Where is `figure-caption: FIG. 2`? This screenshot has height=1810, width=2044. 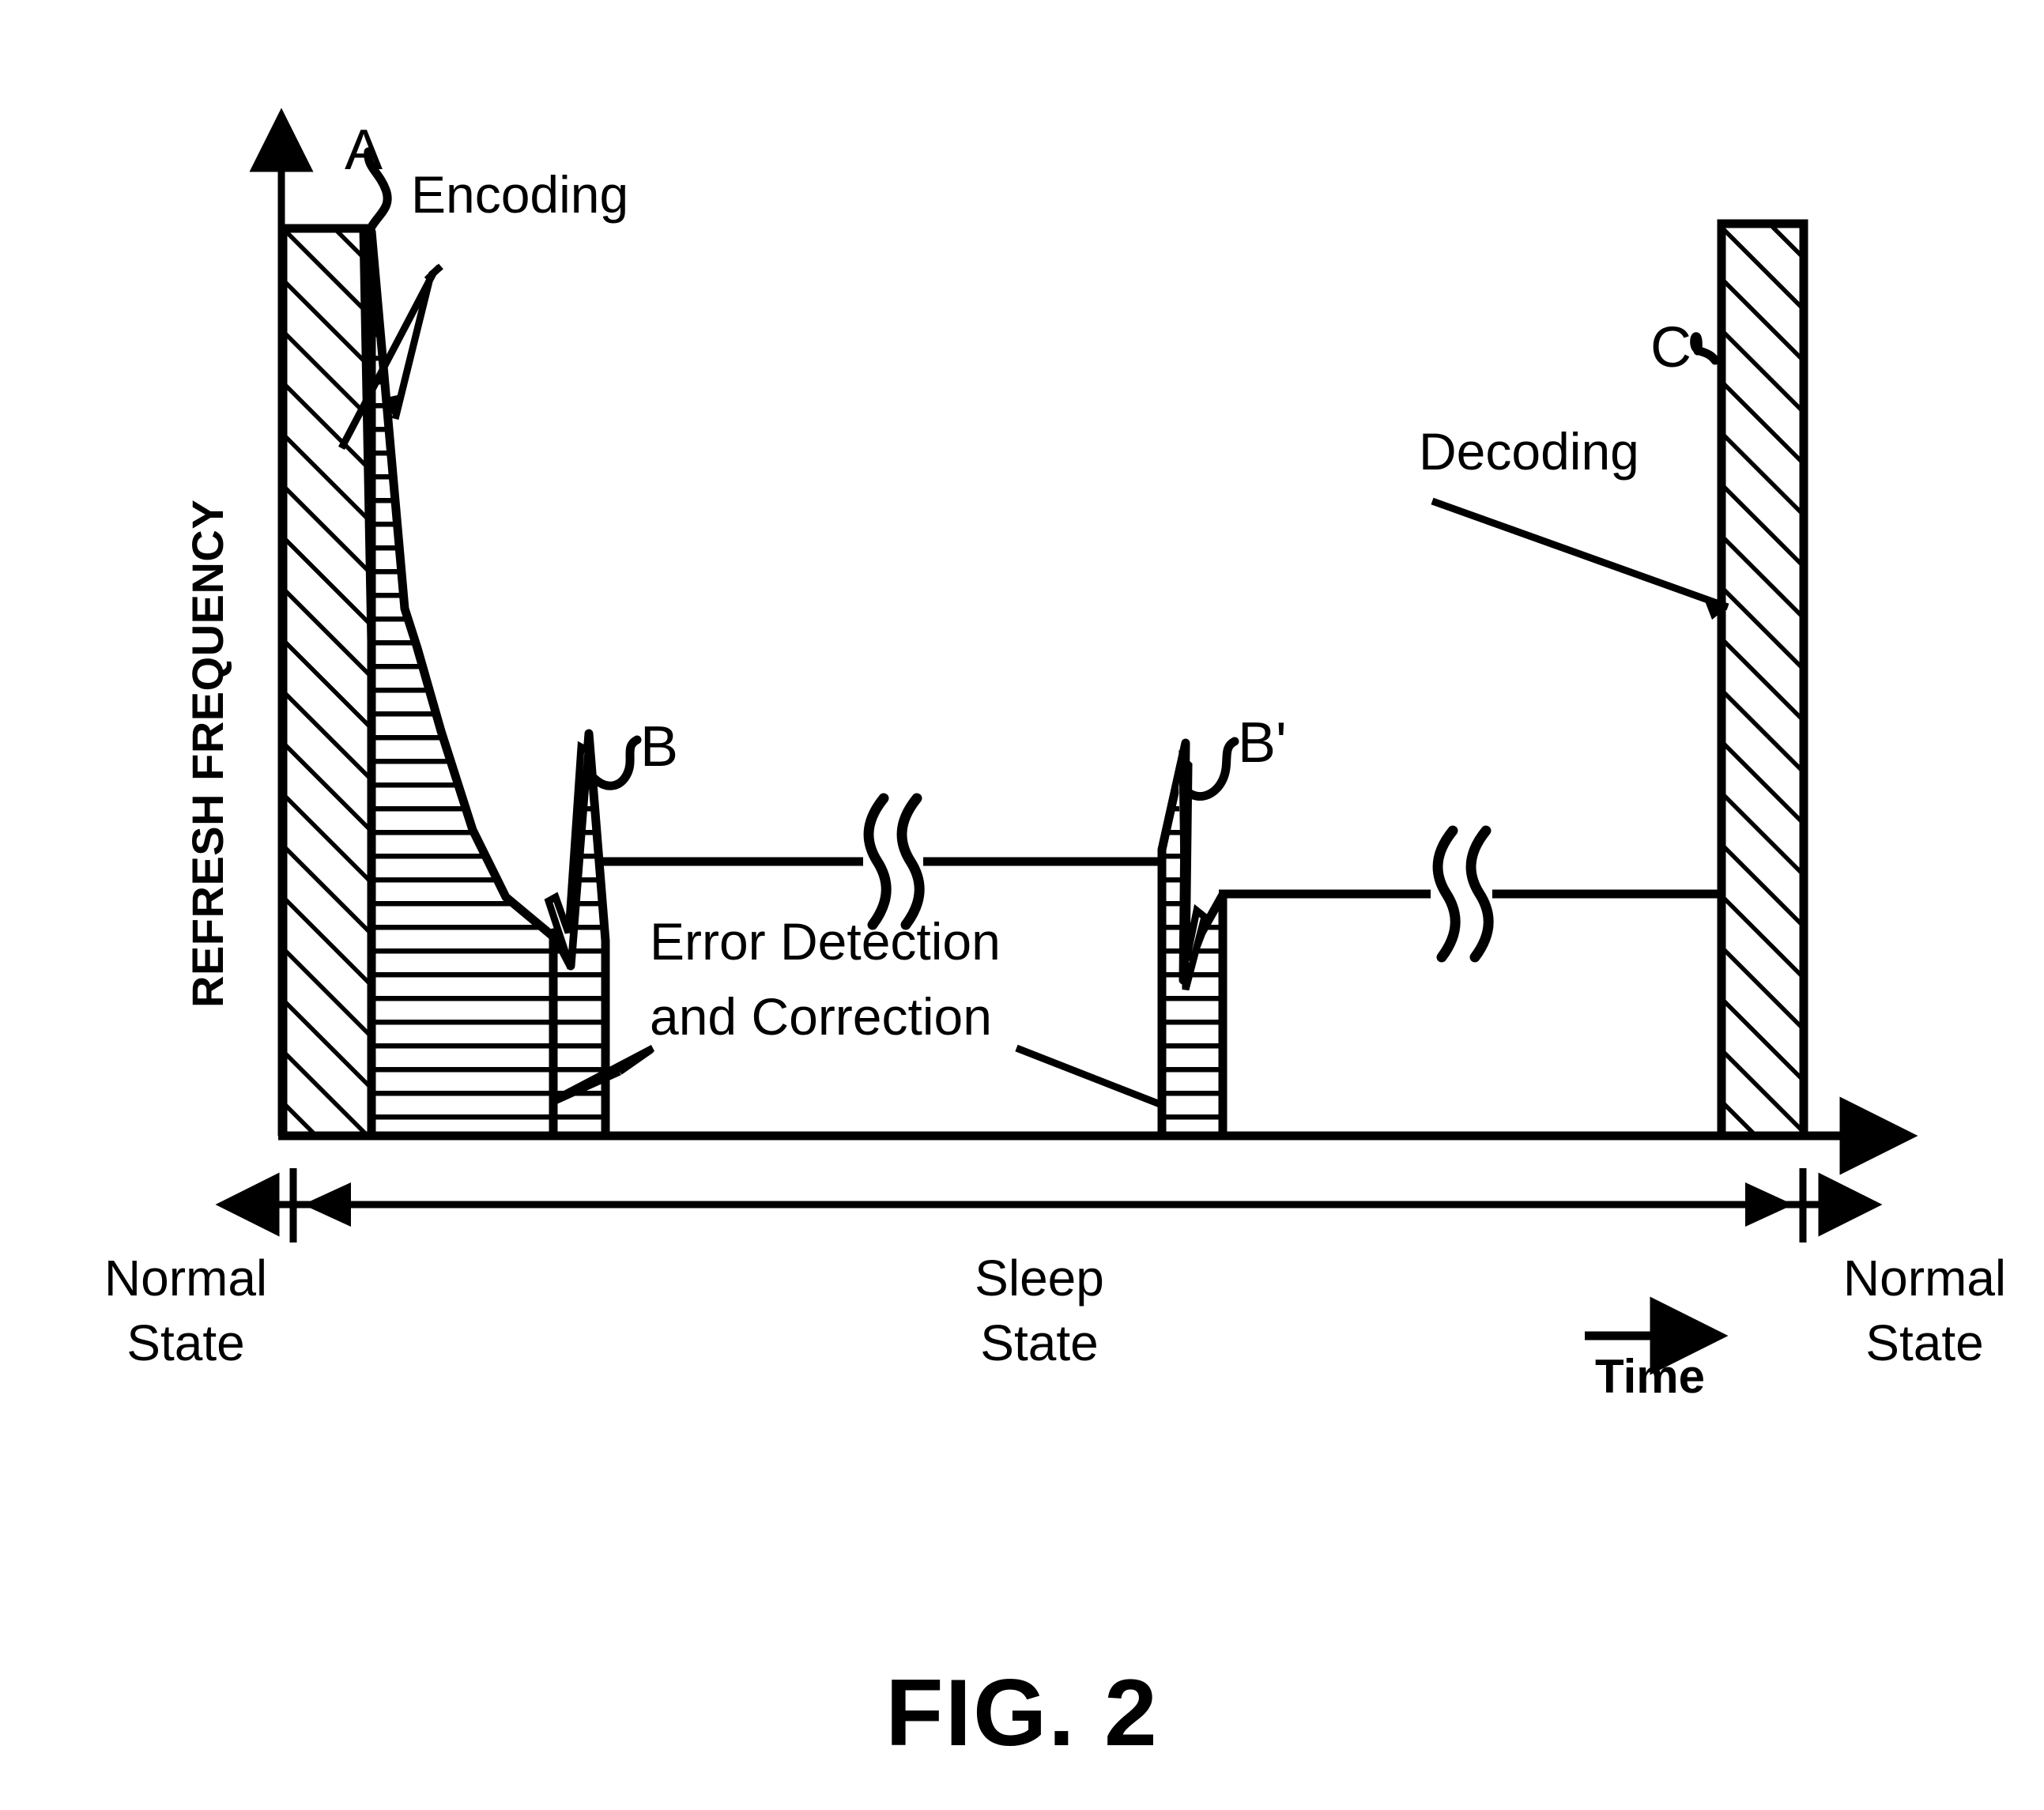 figure-caption: FIG. 2 is located at coordinates (1022, 1713).